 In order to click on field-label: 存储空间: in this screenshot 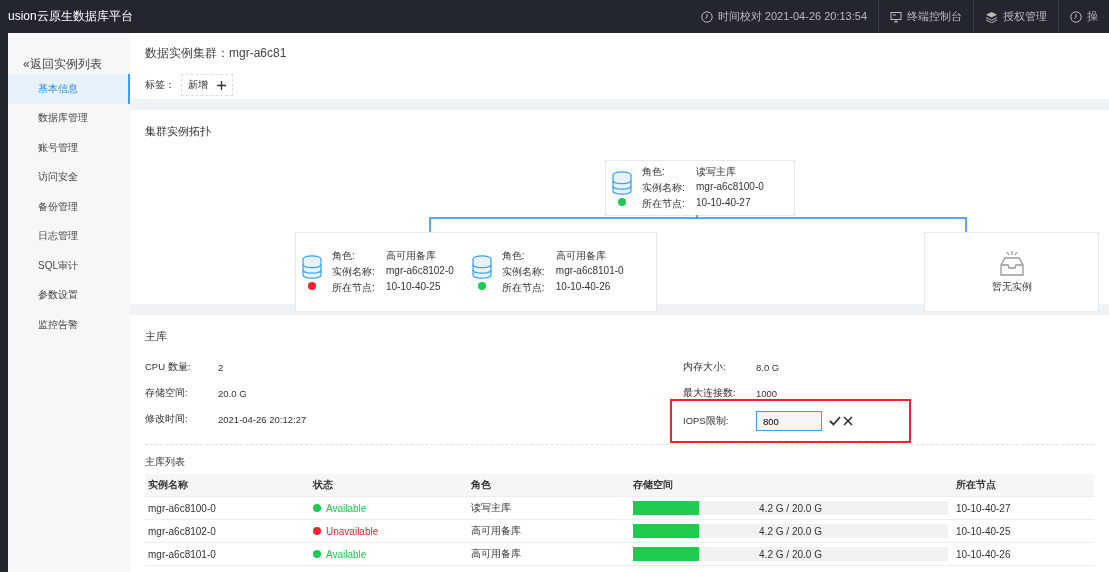, I will do `click(167, 393)`.